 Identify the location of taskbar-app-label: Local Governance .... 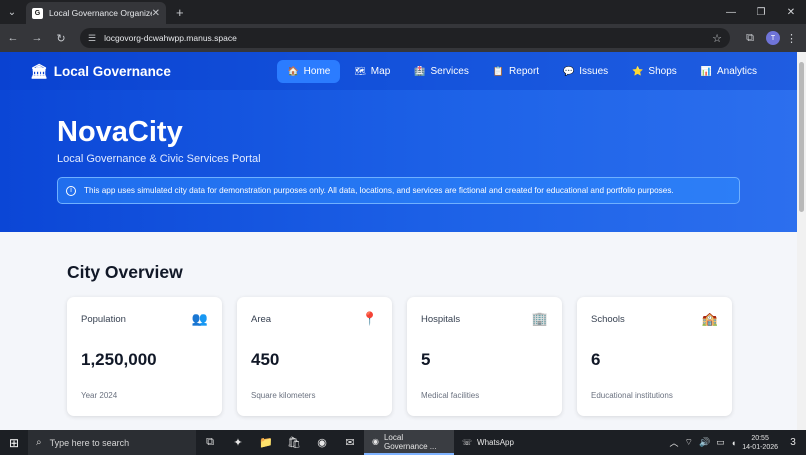
(410, 441).